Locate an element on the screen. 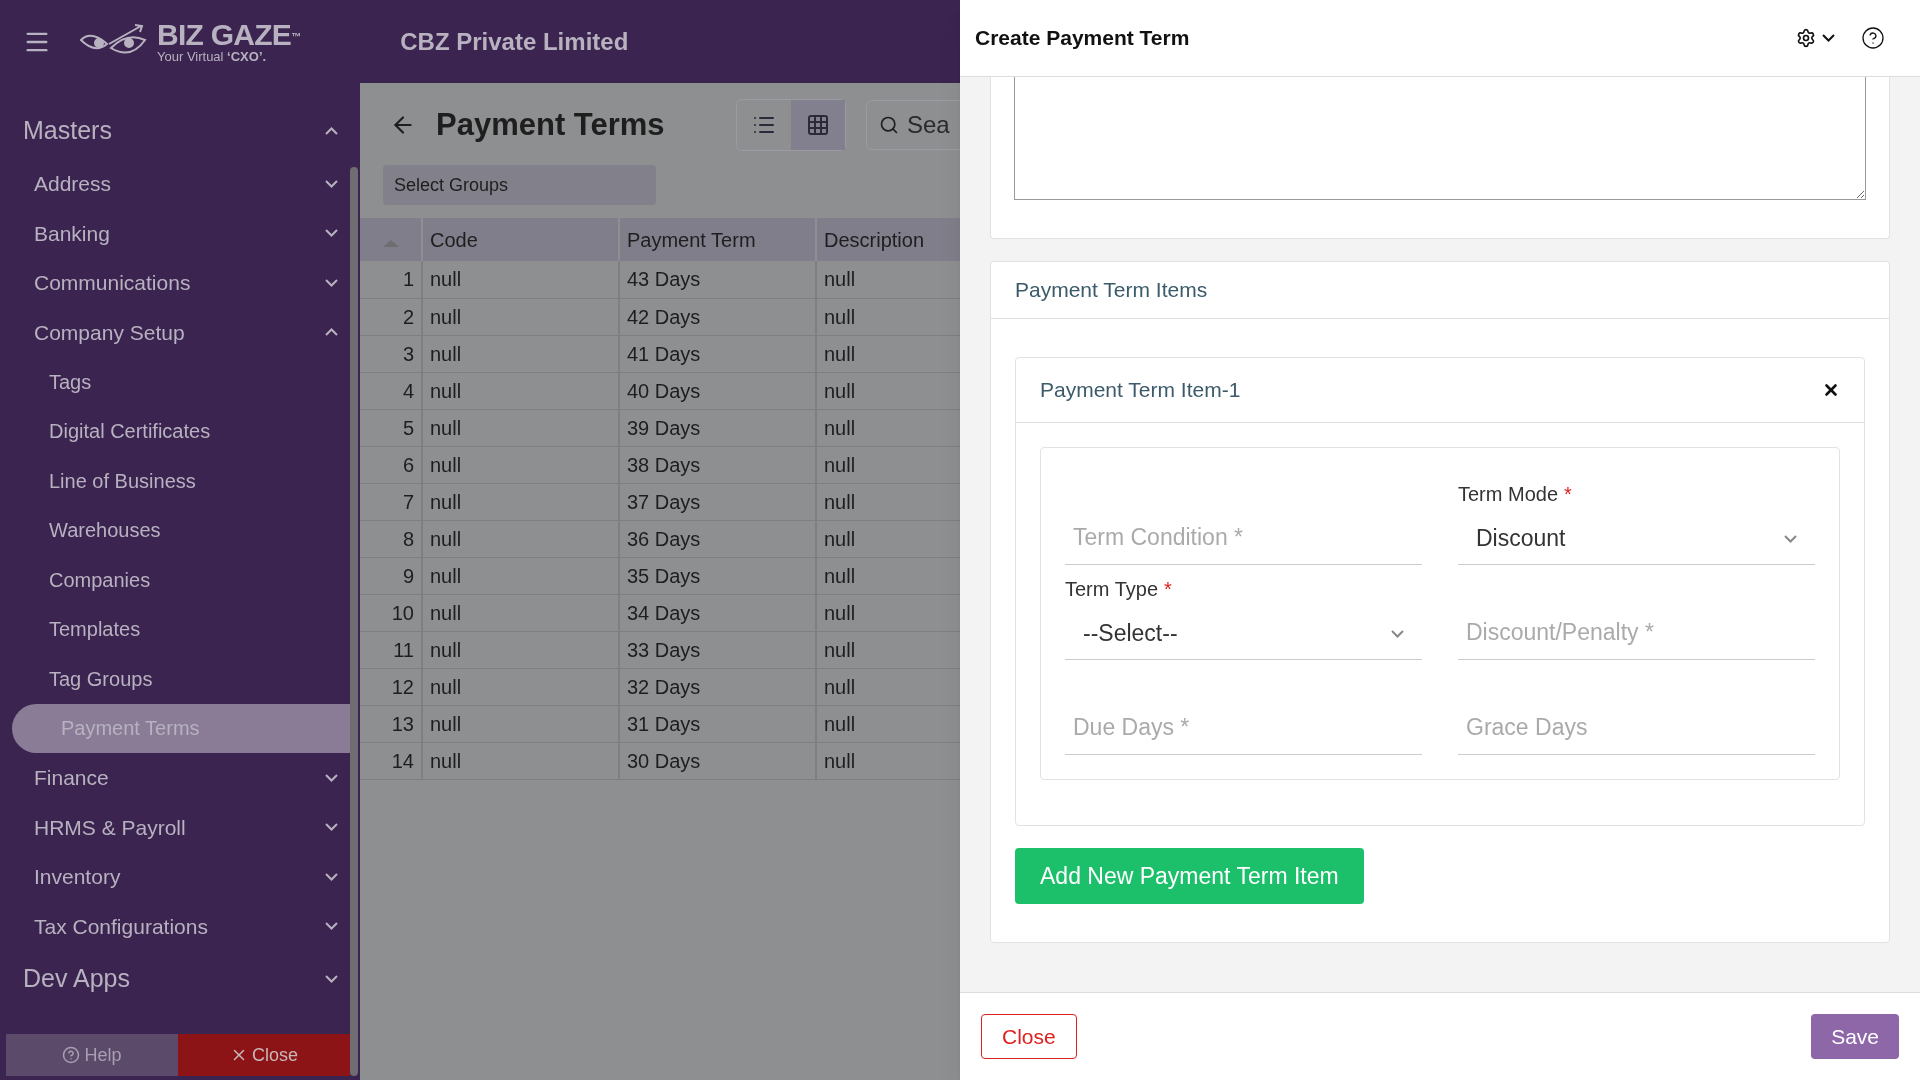 This screenshot has width=1920, height=1080. table-cell: 30 Days is located at coordinates (717, 760).